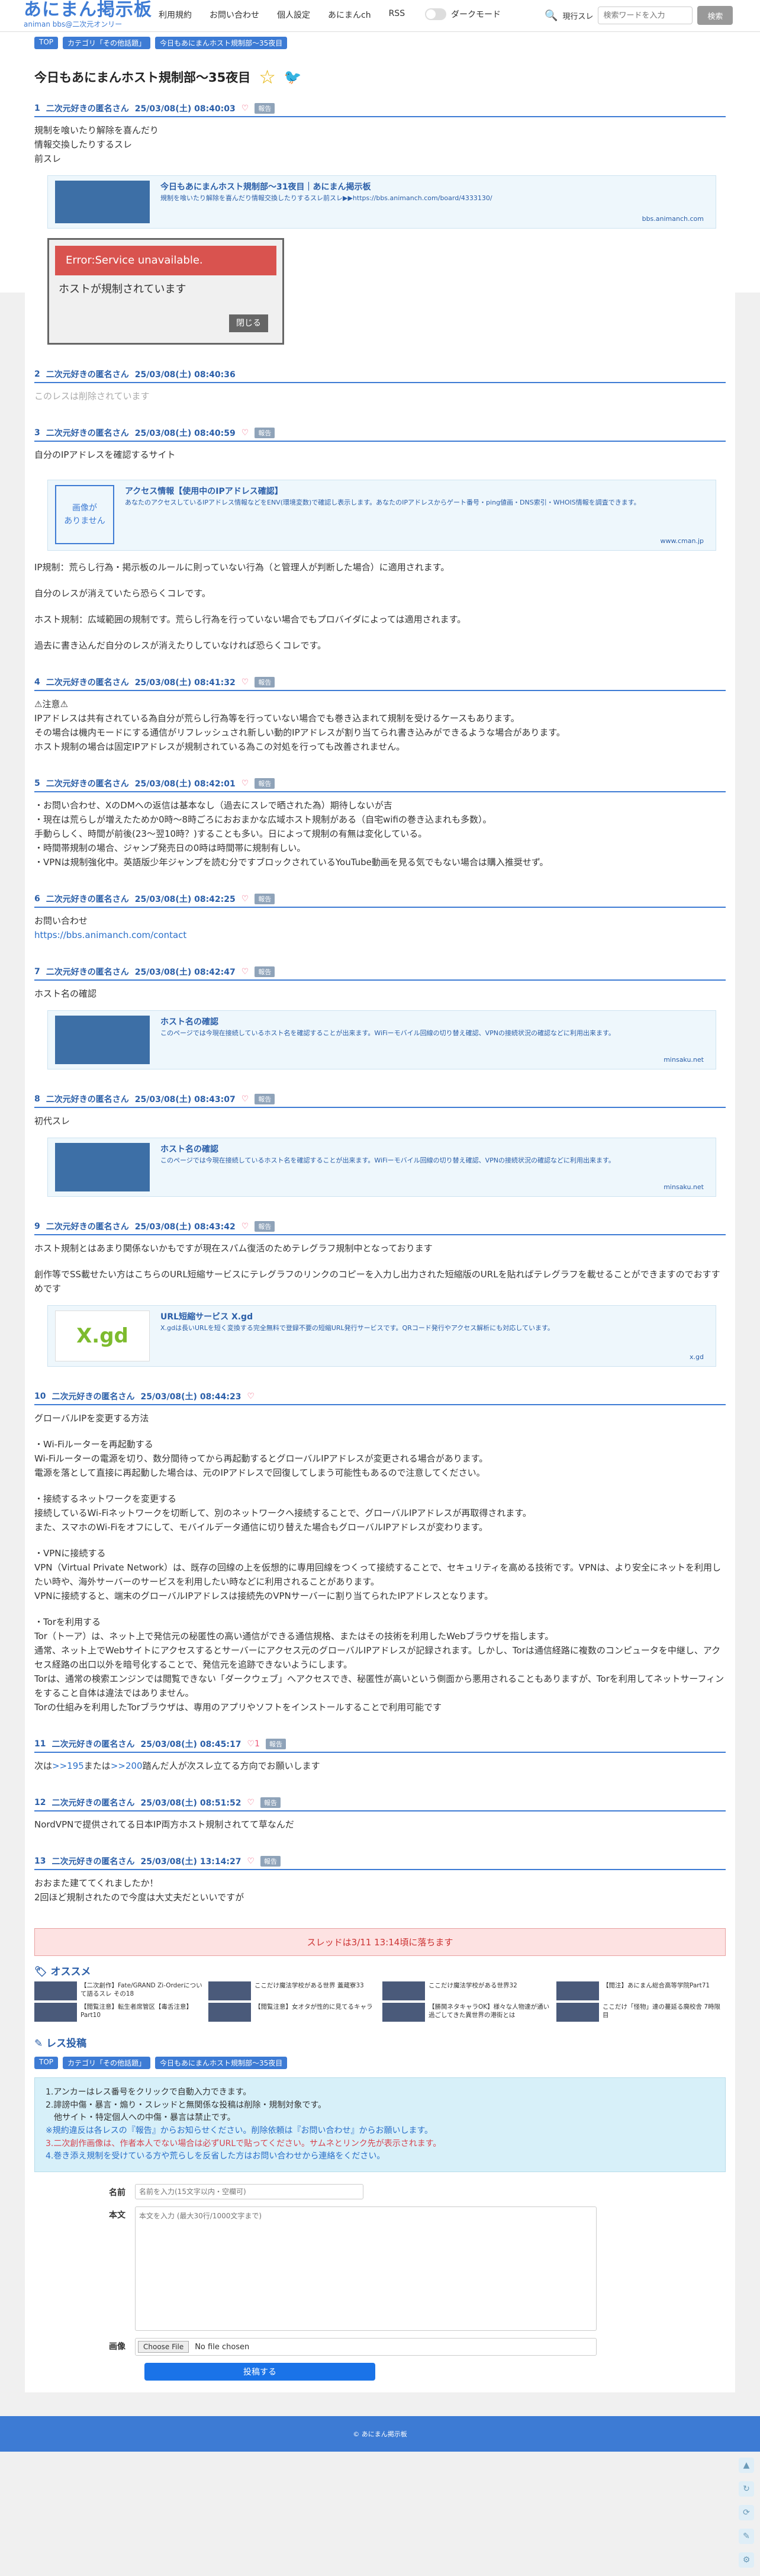 The height and width of the screenshot is (2576, 760). What do you see at coordinates (96, 130) in the screenshot?
I see `post-line: 規制を喰いたり解除を喜んだり` at bounding box center [96, 130].